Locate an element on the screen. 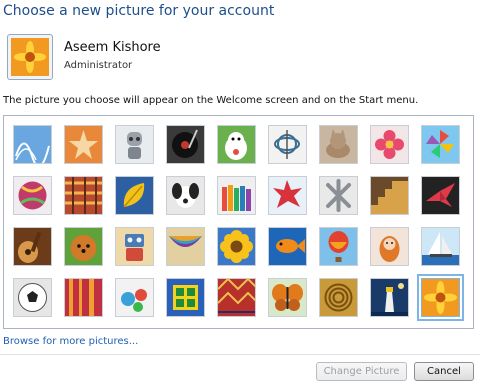 The image size is (480, 386). robot-icon is located at coordinates (134, 144).